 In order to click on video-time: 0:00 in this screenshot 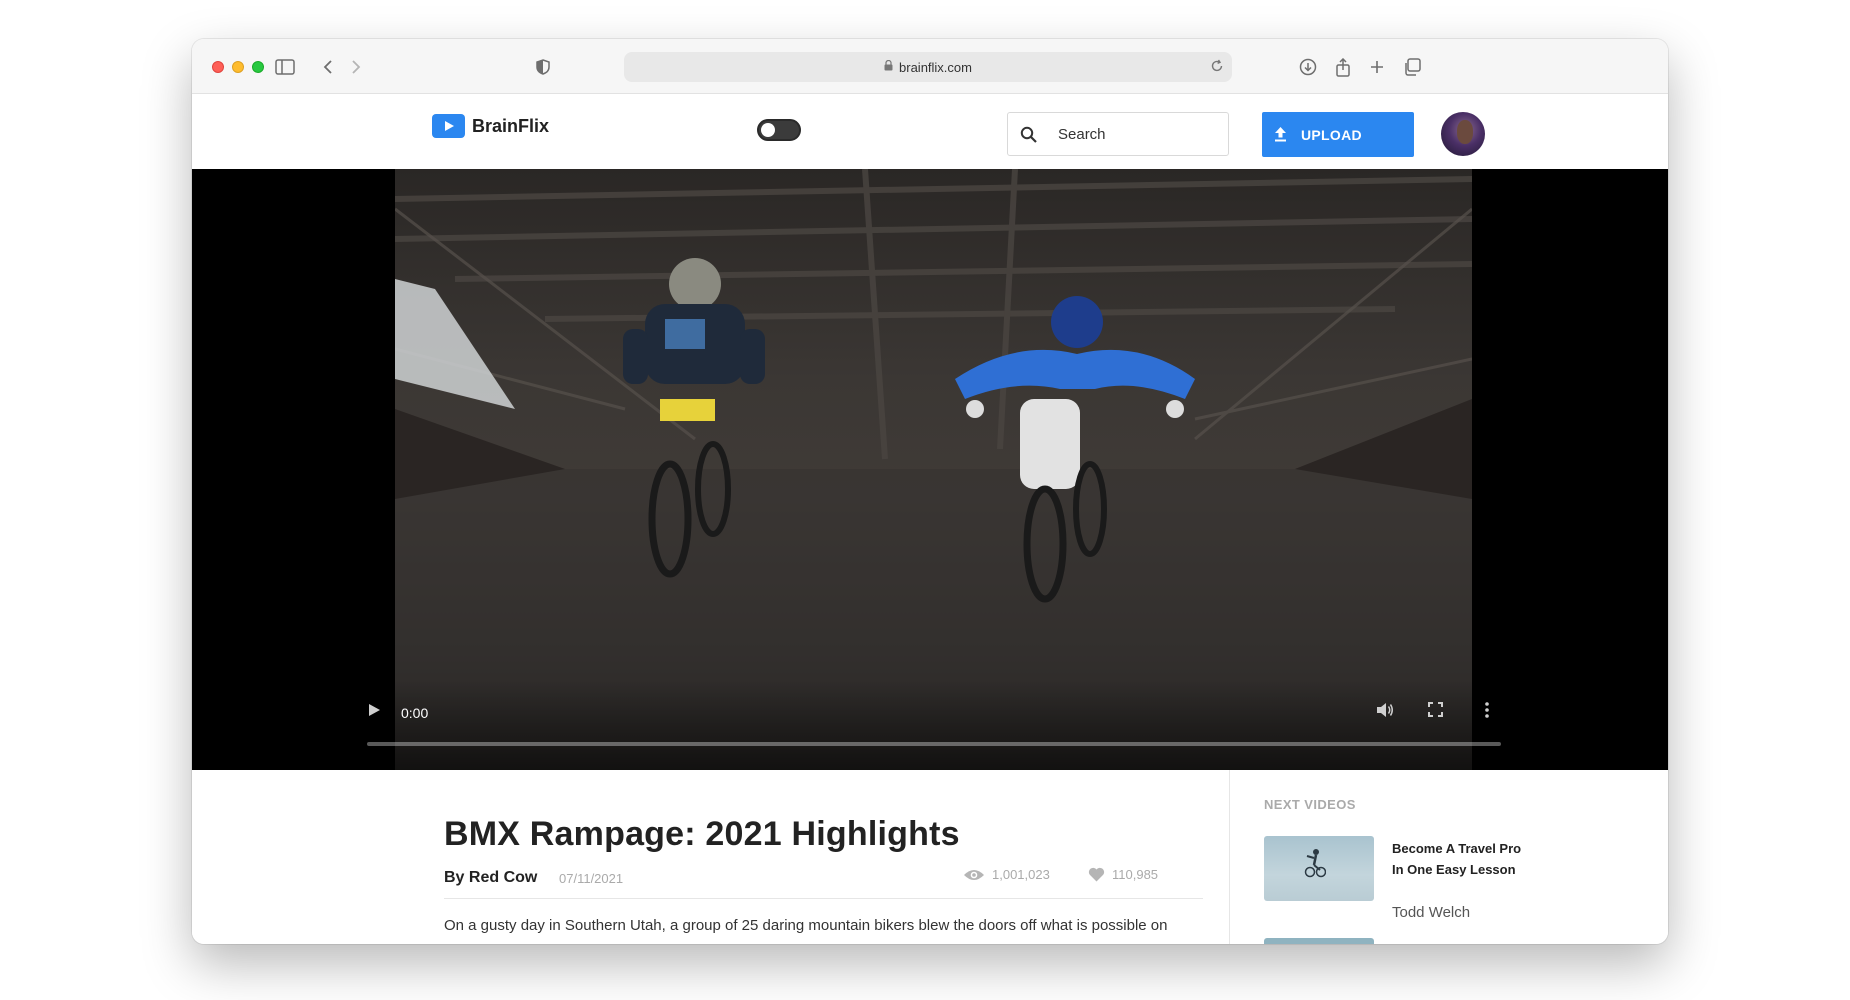, I will do `click(415, 713)`.